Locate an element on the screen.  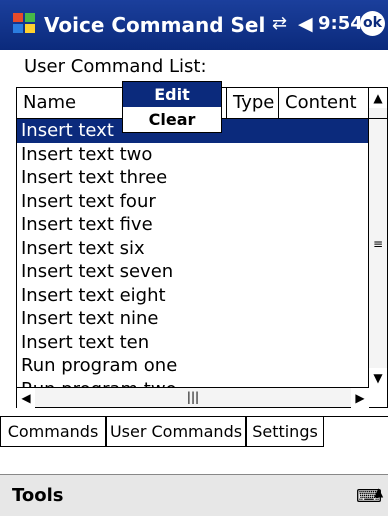
table-row: Insert text three is located at coordinates (193, 178).